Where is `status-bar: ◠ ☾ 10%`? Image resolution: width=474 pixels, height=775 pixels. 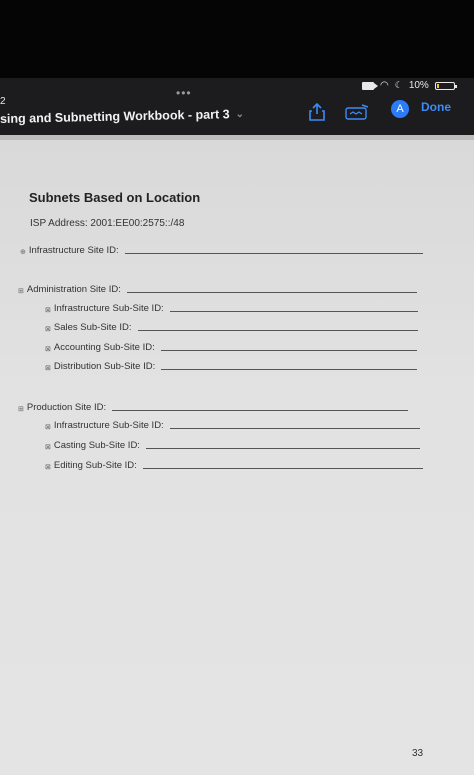
status-bar: ◠ ☾ 10% is located at coordinates (409, 85).